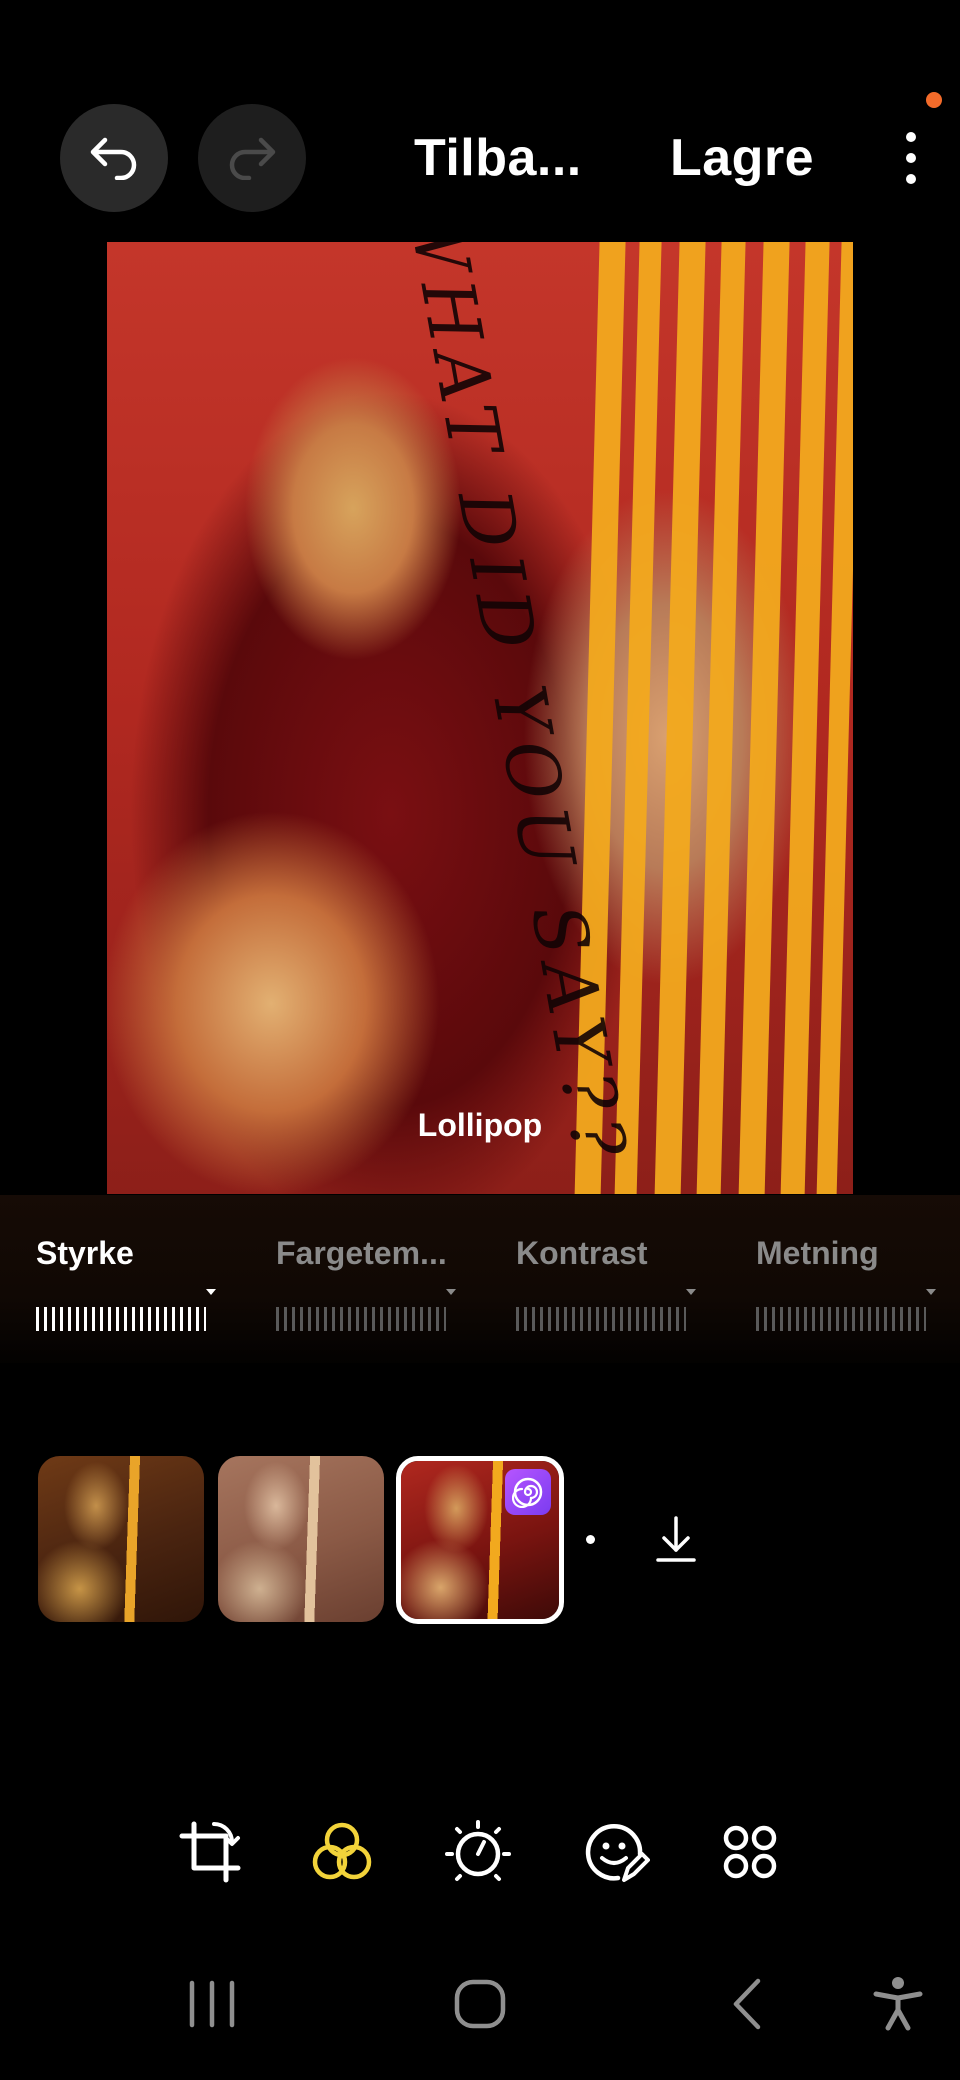 This screenshot has width=960, height=2080. I want to click on notification-dot, so click(934, 100).